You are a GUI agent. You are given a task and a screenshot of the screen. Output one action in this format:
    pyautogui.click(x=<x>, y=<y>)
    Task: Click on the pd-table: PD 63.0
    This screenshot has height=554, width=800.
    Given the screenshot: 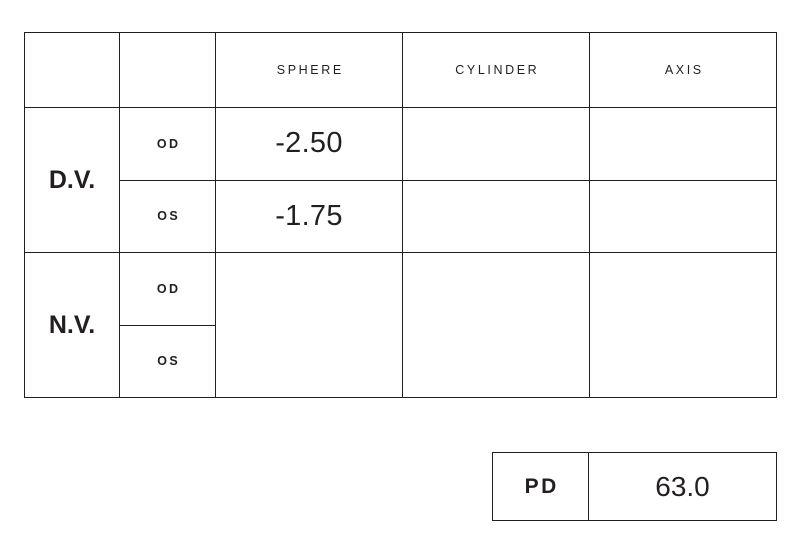 What is the action you would take?
    pyautogui.click(x=634, y=486)
    